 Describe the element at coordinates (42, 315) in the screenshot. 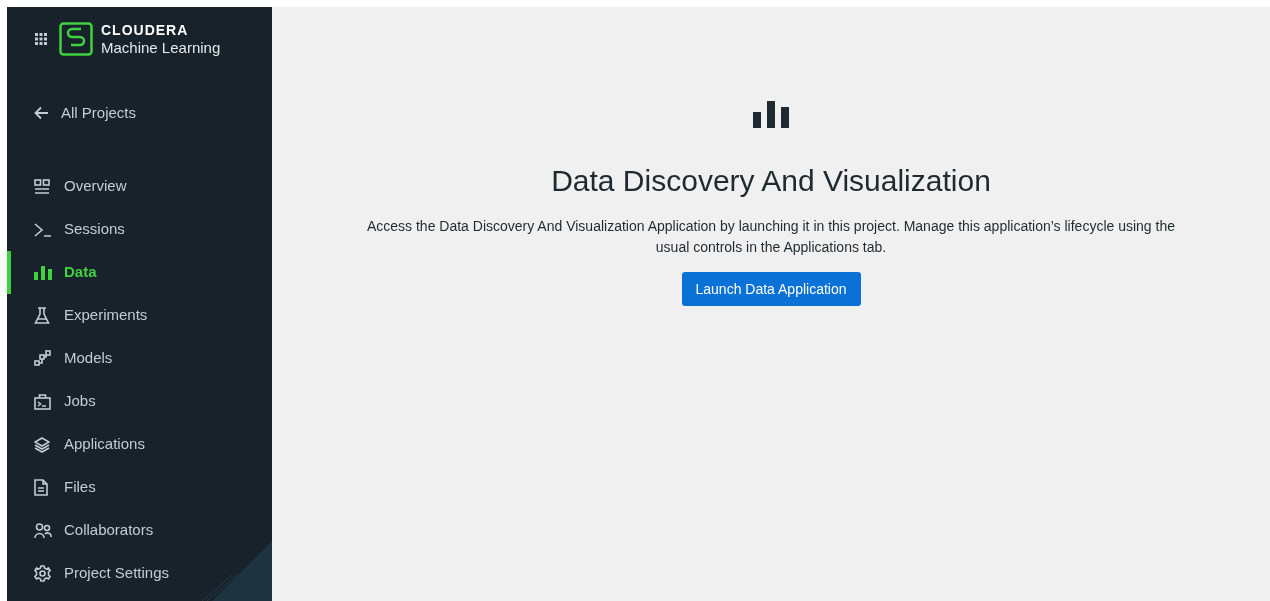

I see `flask-icon` at that location.